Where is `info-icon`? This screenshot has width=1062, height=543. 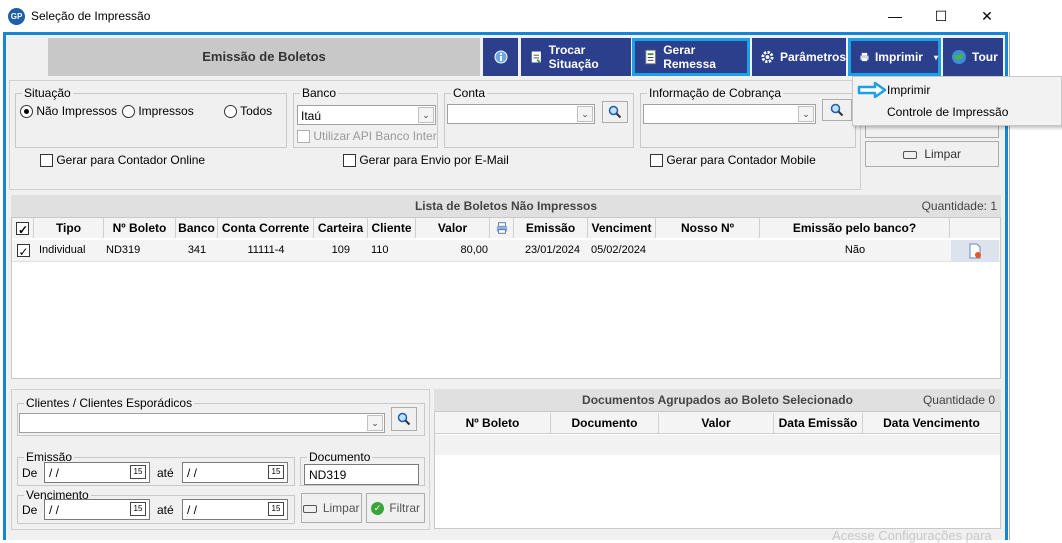 info-icon is located at coordinates (500, 57).